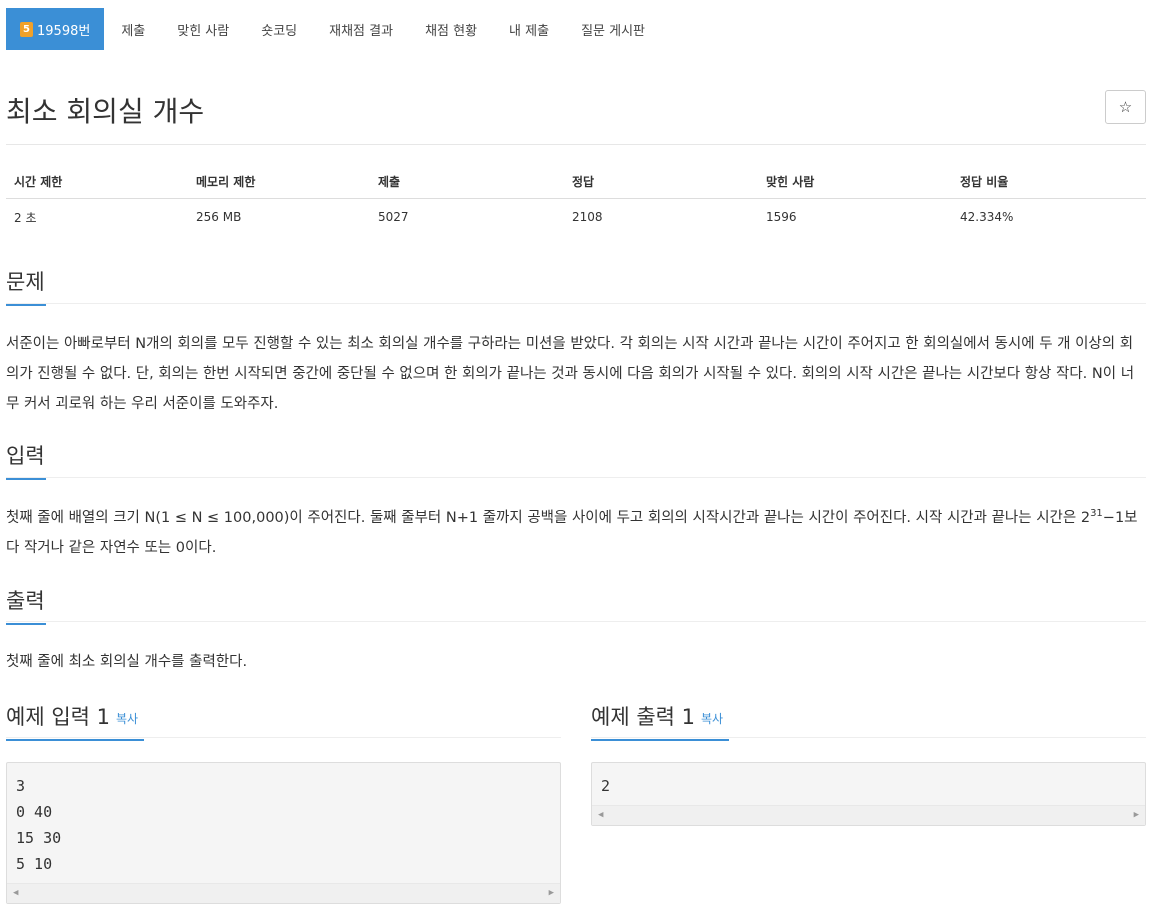 The height and width of the screenshot is (916, 1158). What do you see at coordinates (576, 144) in the screenshot?
I see `title-divider` at bounding box center [576, 144].